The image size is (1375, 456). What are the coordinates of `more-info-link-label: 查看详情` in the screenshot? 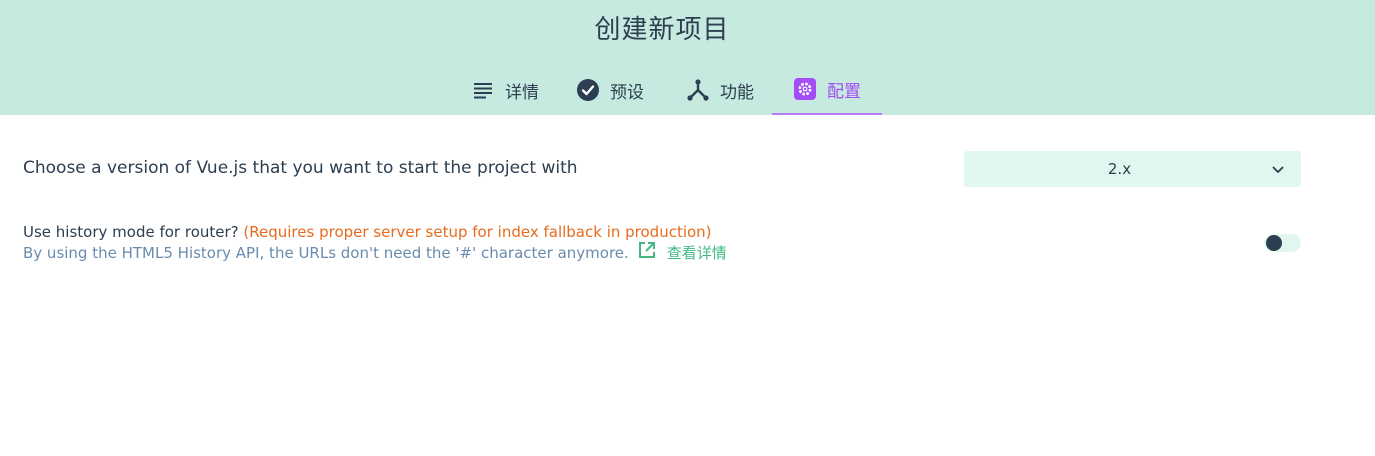 It's located at (696, 253).